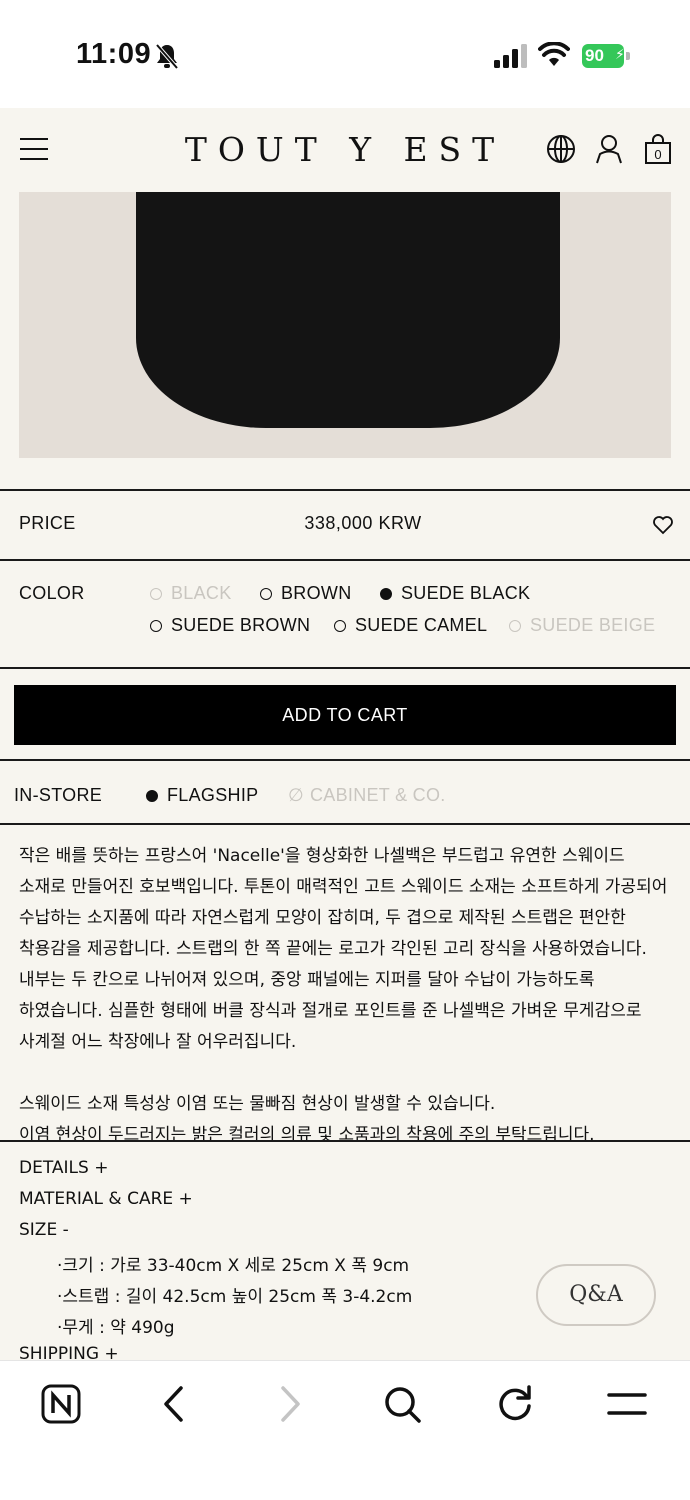 Image resolution: width=690 pixels, height=1500 pixels. Describe the element at coordinates (61, 1404) in the screenshot. I see `naver-home-icon` at that location.